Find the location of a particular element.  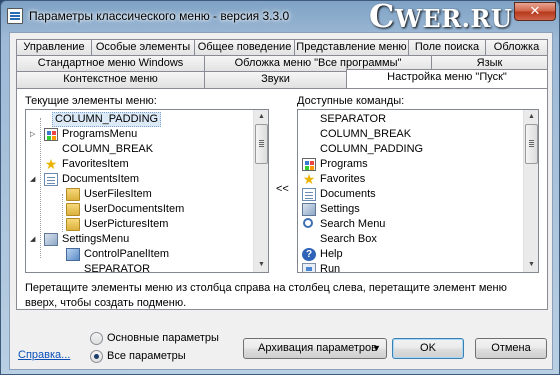

tree-item: ◢ SettingsMenu is located at coordinates (140, 239).